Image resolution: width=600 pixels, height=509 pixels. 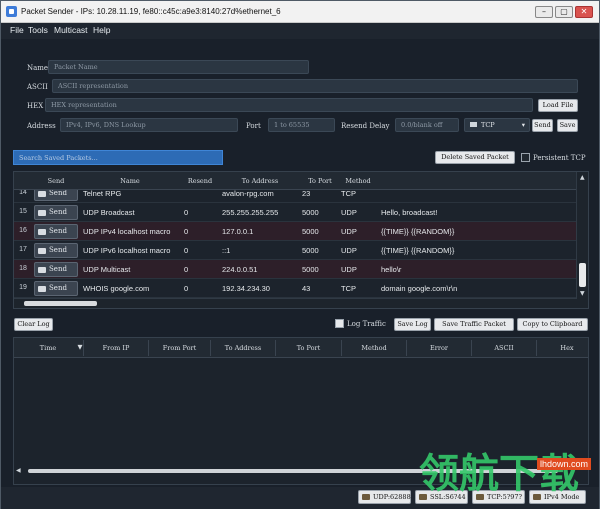 I want to click on minimize-button: –, so click(x=544, y=12).